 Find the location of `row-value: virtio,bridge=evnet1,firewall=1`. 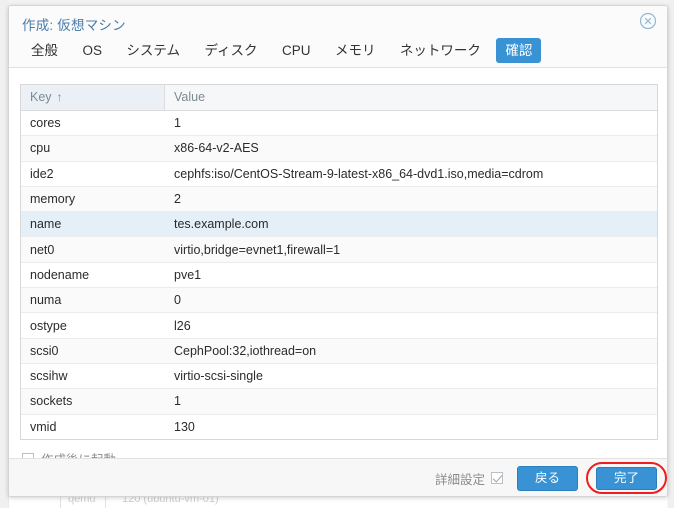

row-value: virtio,bridge=evnet1,firewall=1 is located at coordinates (257, 249).